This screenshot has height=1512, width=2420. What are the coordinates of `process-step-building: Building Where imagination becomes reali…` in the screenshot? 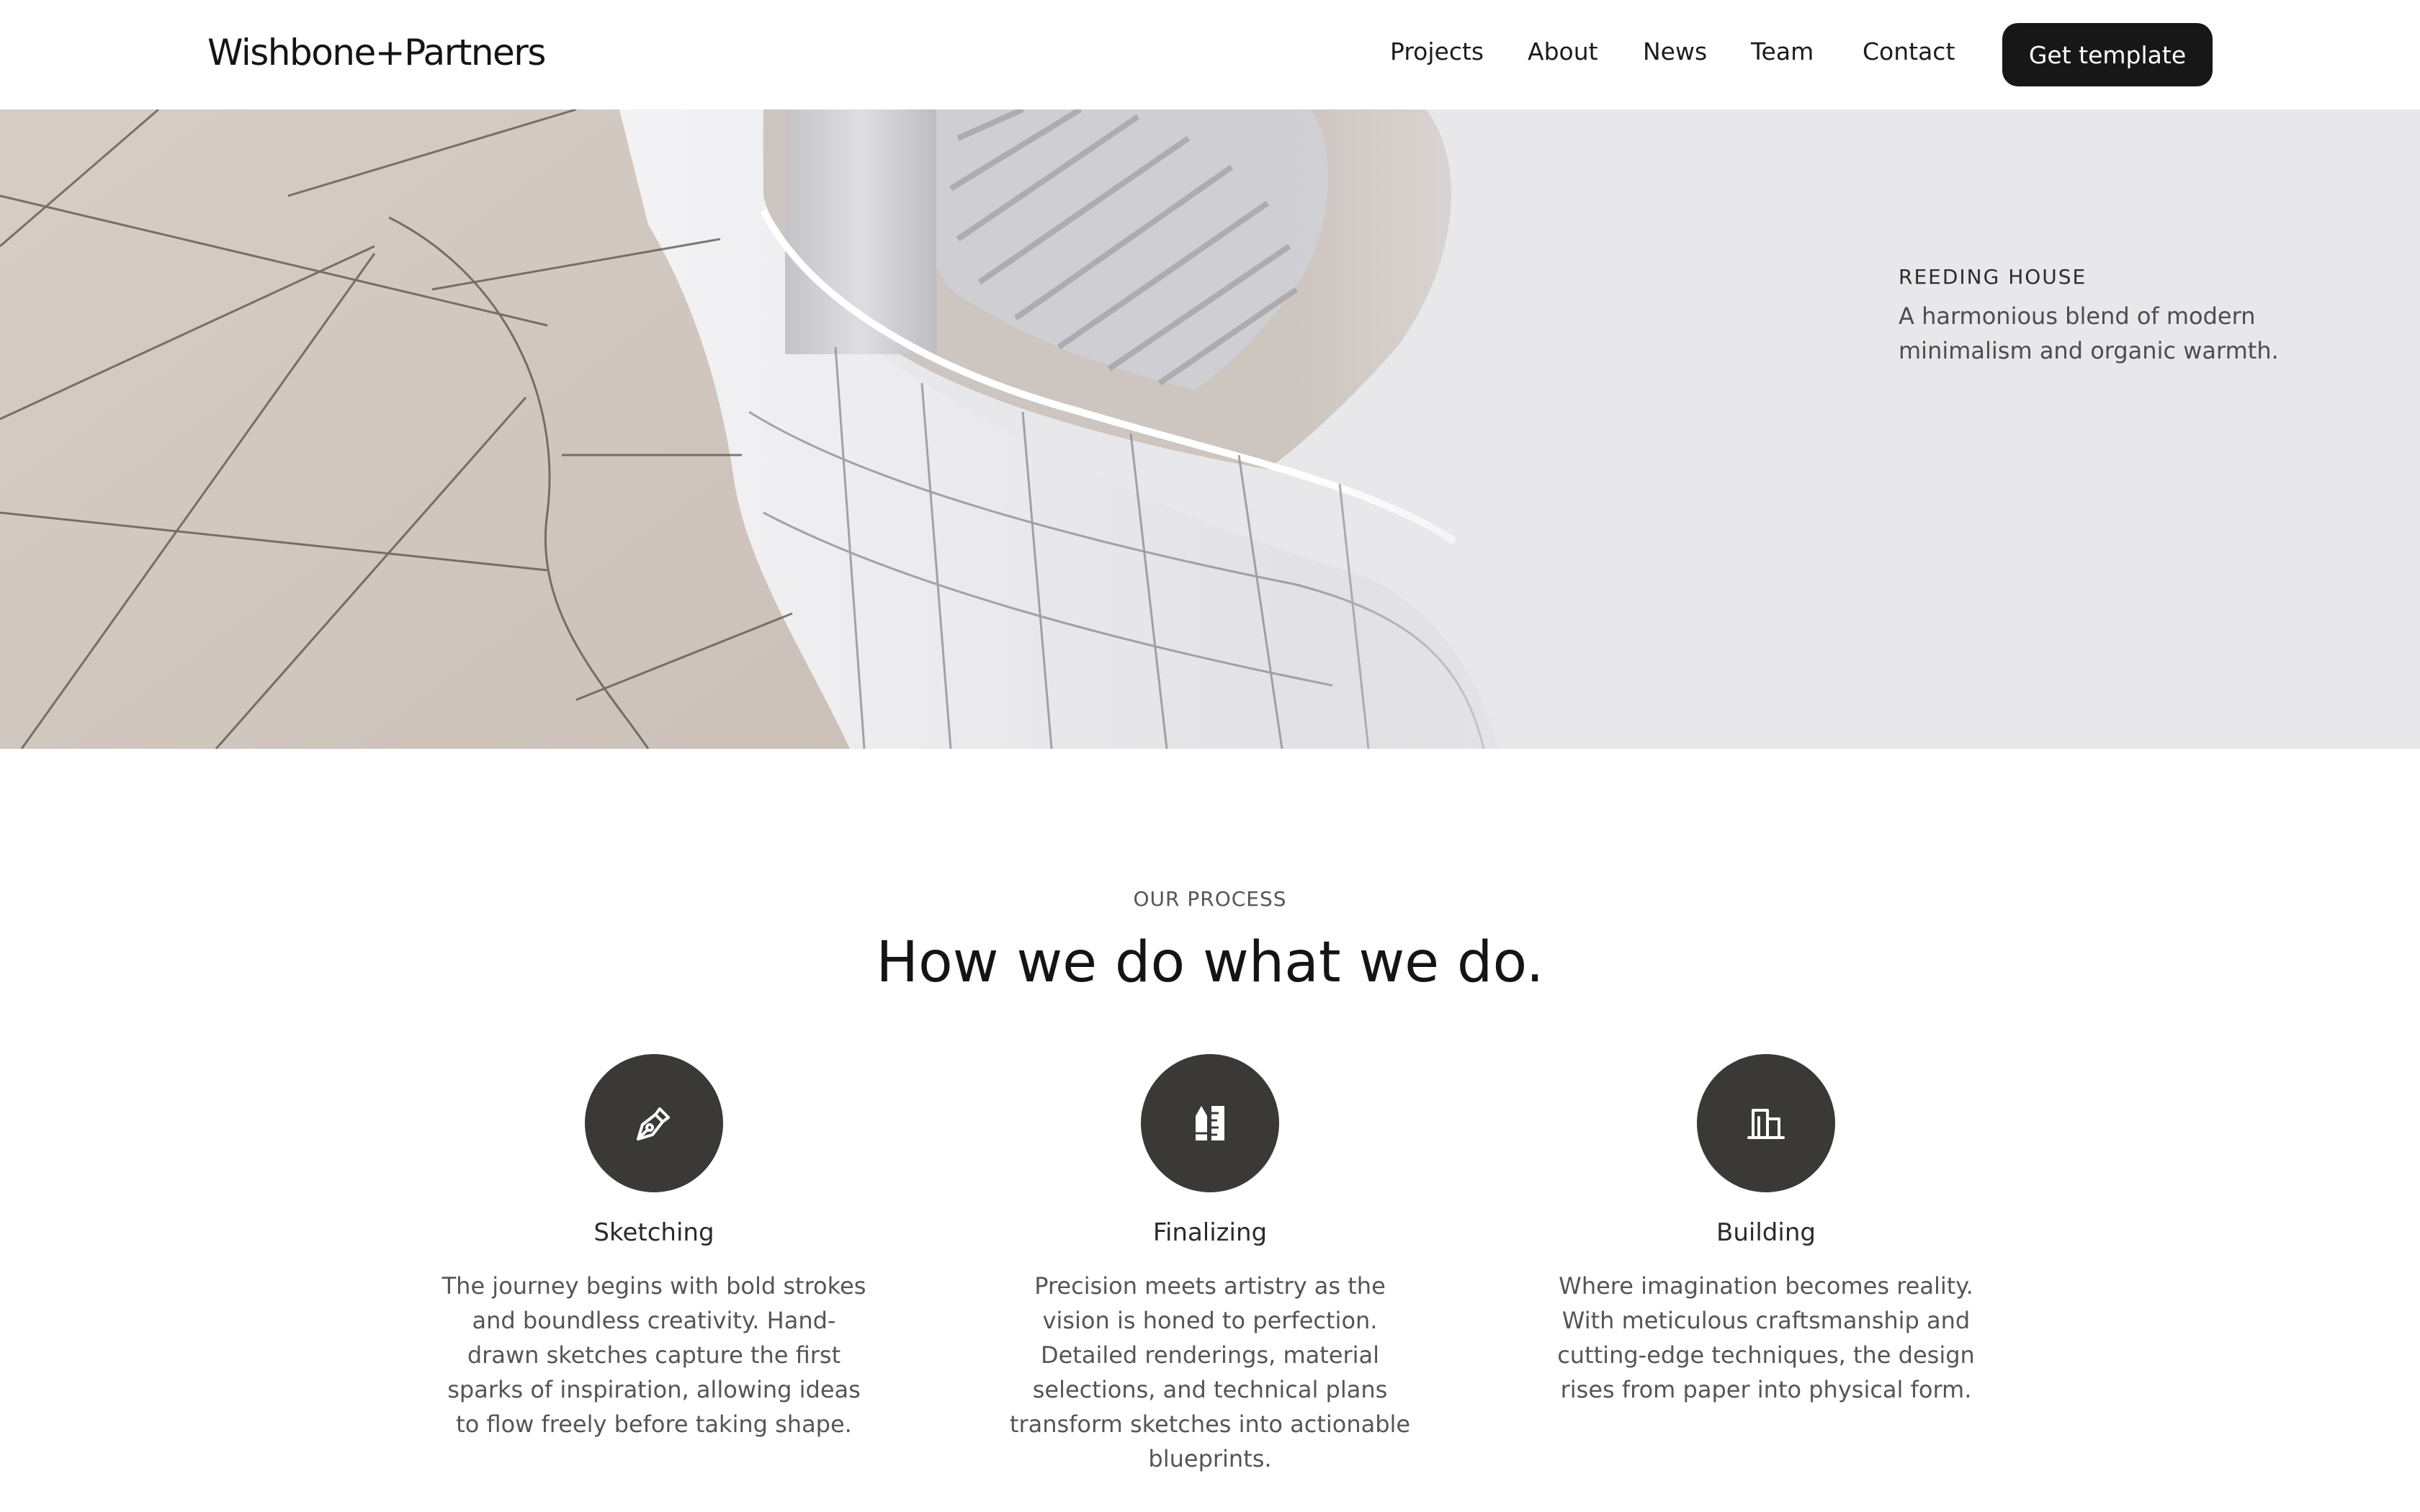 It's located at (1766, 1230).